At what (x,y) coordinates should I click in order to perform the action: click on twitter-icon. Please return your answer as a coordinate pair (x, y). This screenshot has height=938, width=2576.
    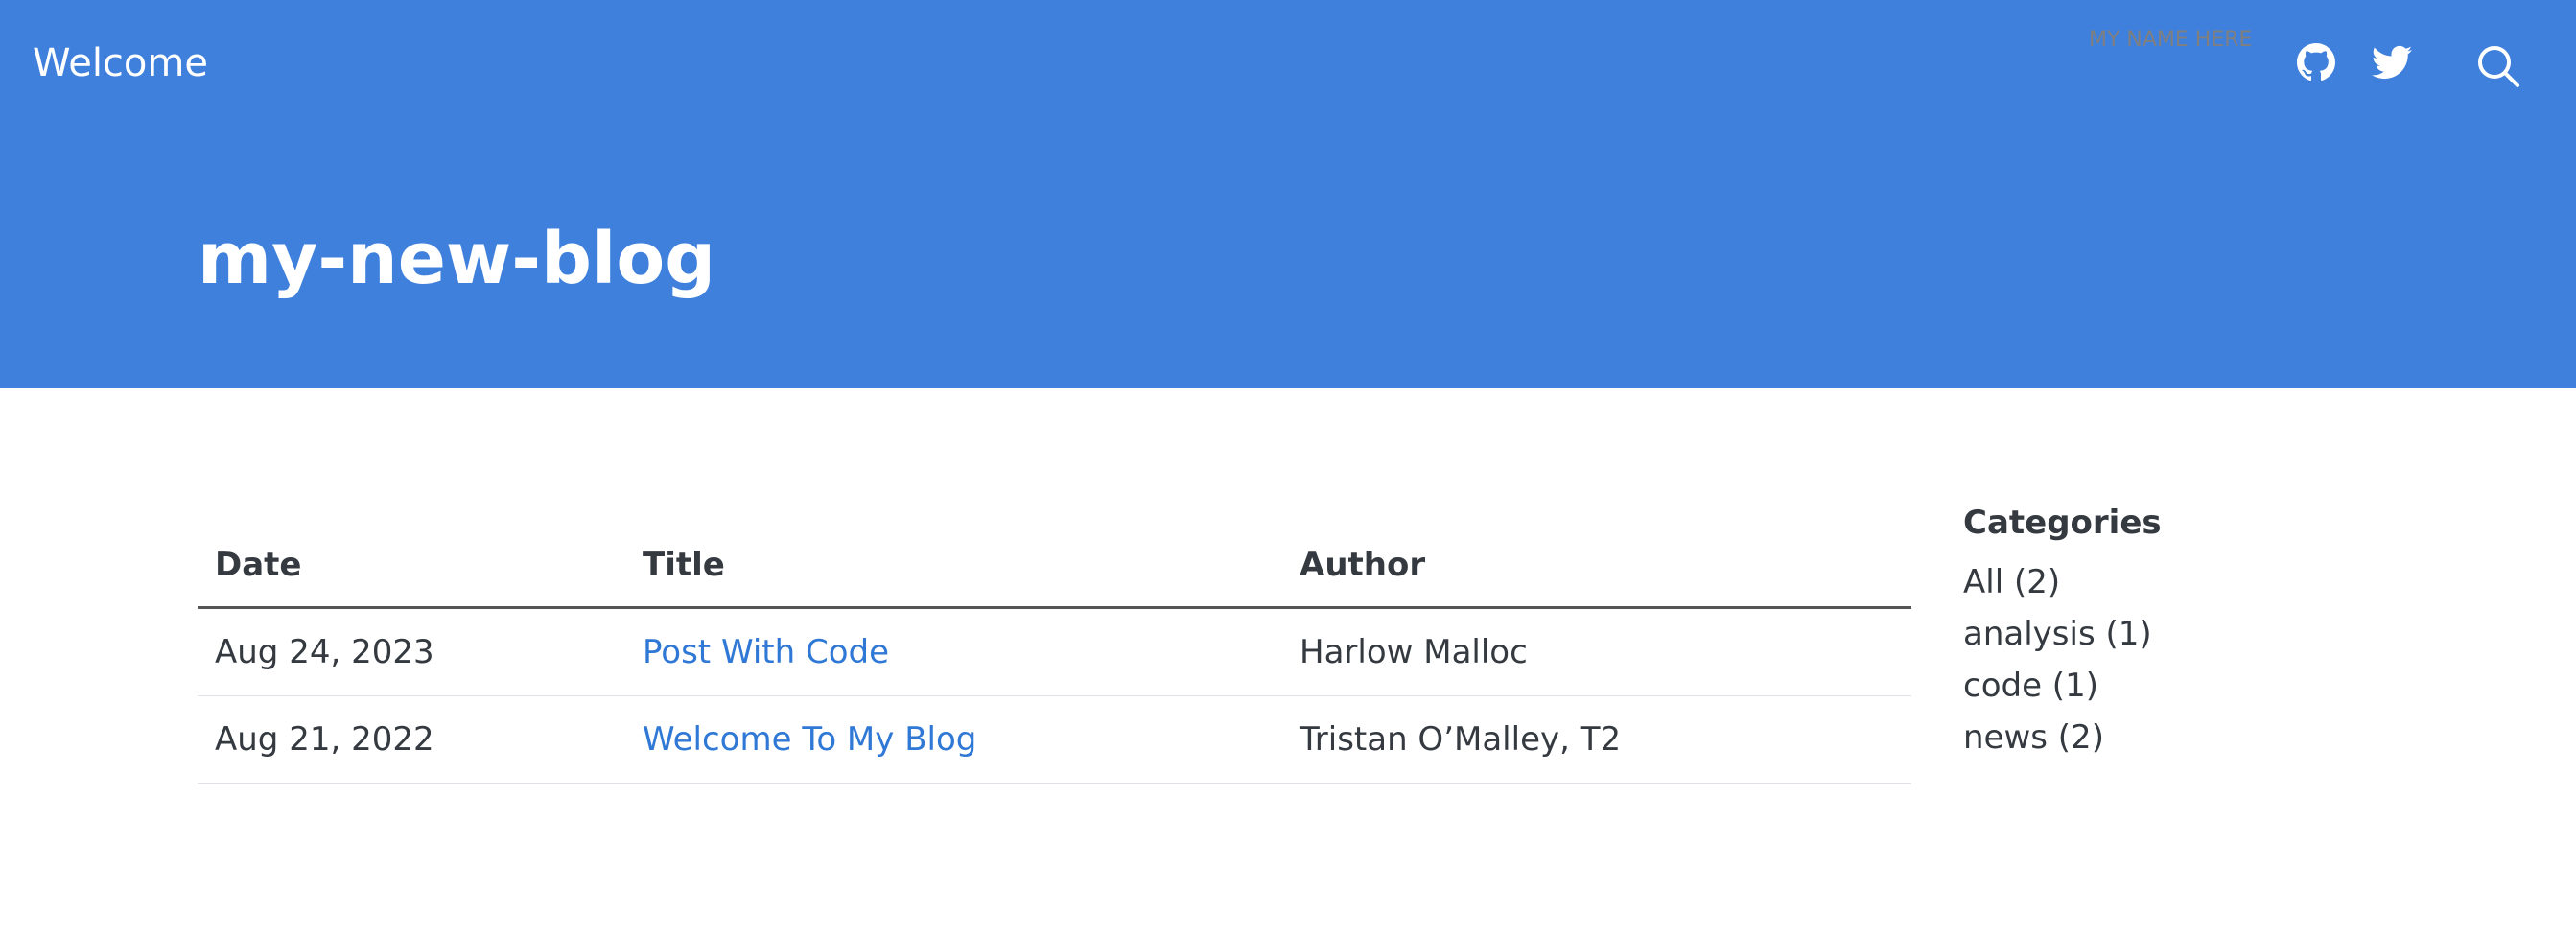
    Looking at the image, I should click on (2392, 62).